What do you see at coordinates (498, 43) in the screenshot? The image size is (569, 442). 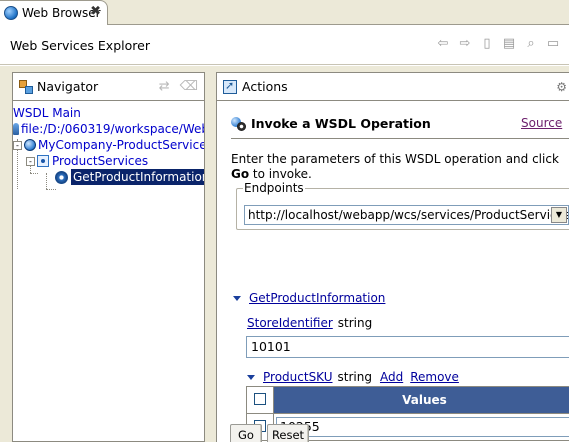 I see `explorer-toolbar: ⇦ ⇨ ▯ ▤ ⌕ ▭` at bounding box center [498, 43].